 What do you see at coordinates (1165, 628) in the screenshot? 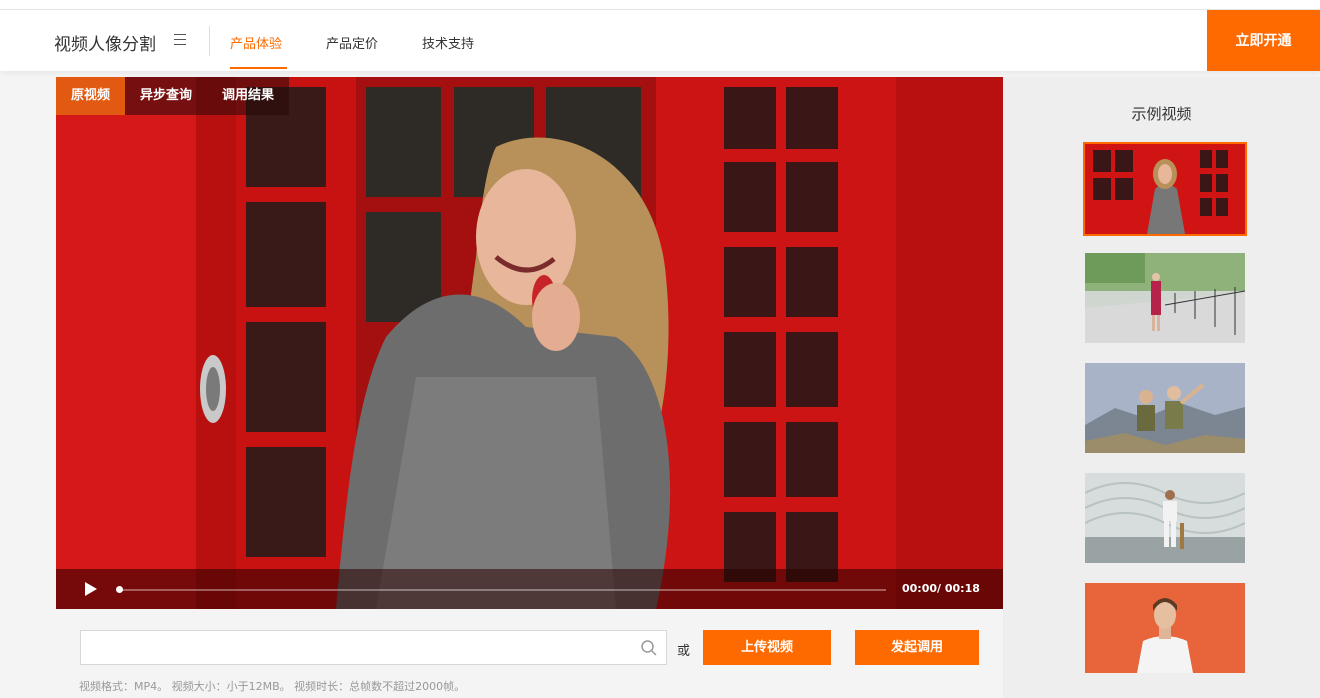
I see `sample-thumb-orange-portrait` at bounding box center [1165, 628].